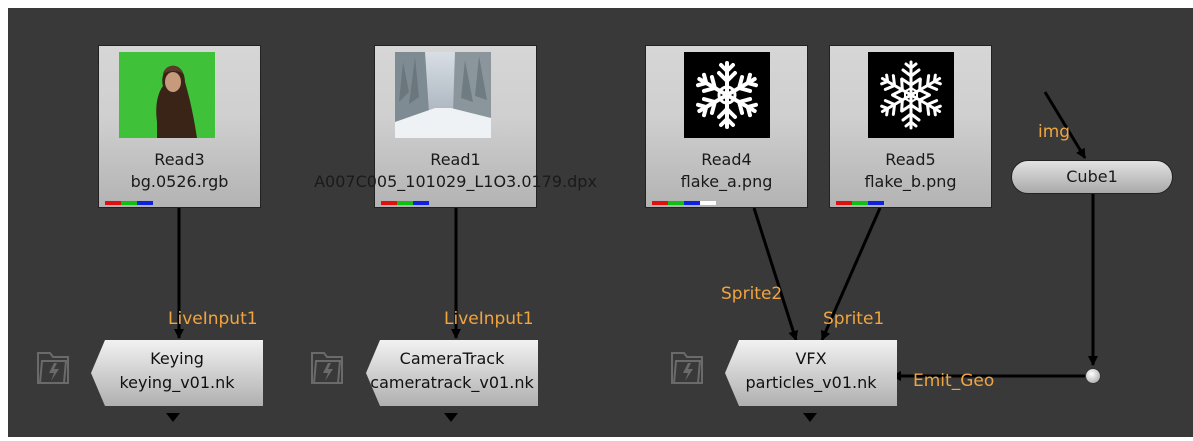  What do you see at coordinates (443, 95) in the screenshot?
I see `read1-thumbnail` at bounding box center [443, 95].